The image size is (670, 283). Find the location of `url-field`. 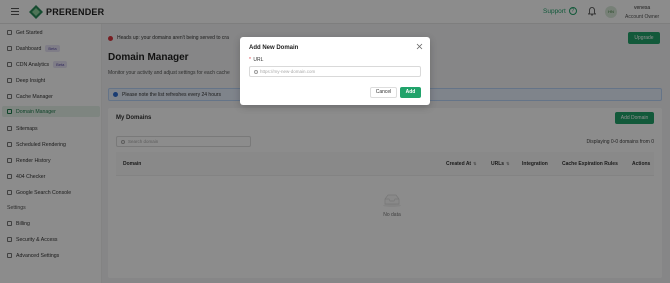

url-field is located at coordinates (335, 71).